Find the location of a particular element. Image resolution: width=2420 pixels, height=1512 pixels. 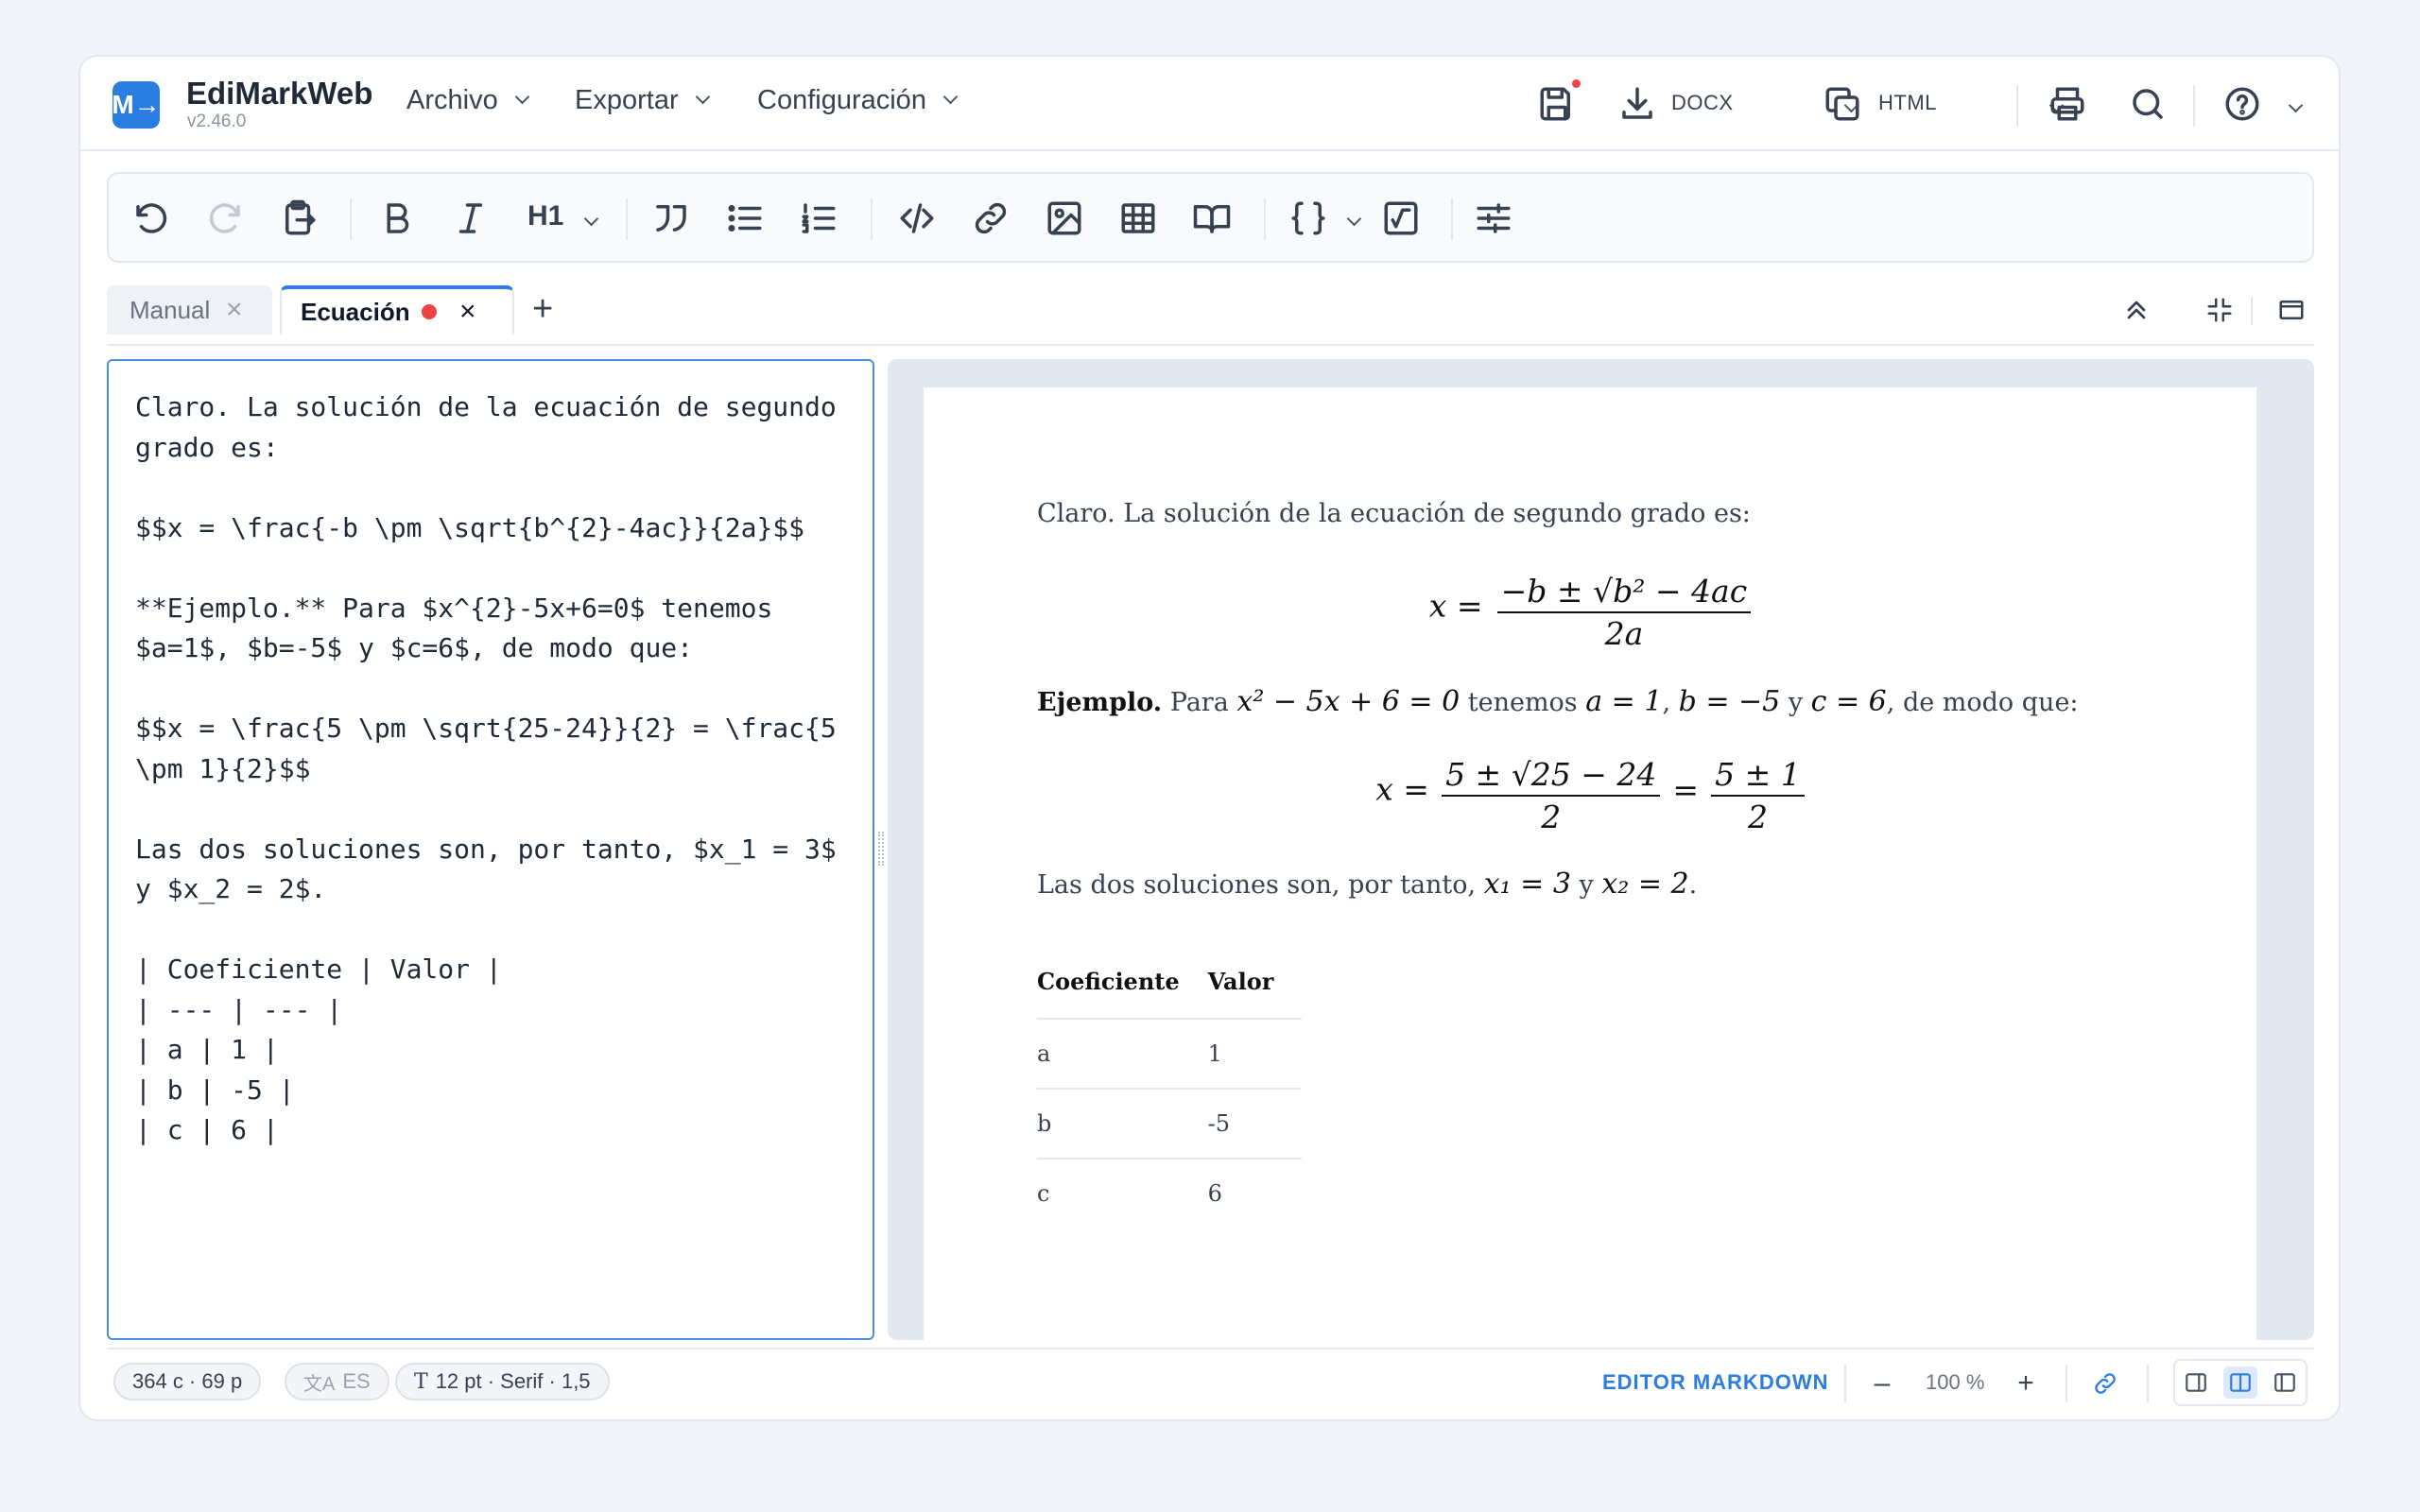

copy-icon is located at coordinates (1842, 104).